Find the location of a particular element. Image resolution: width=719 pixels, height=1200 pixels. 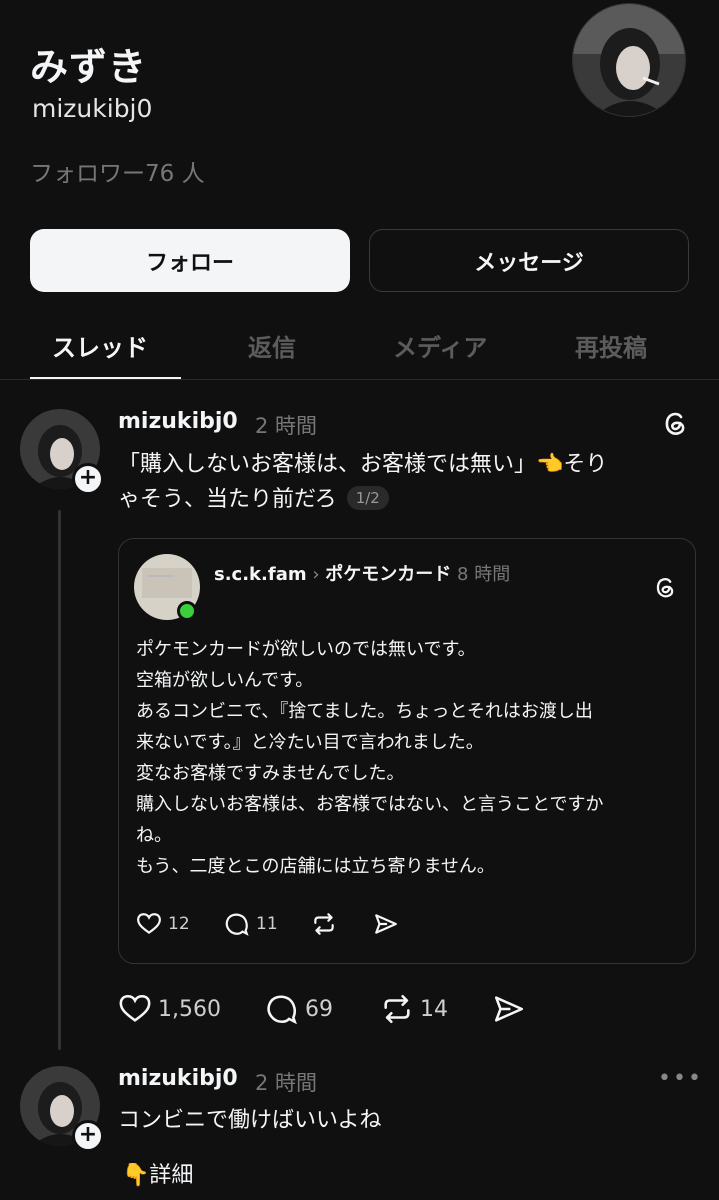

active-tab-indicator is located at coordinates (105, 378).